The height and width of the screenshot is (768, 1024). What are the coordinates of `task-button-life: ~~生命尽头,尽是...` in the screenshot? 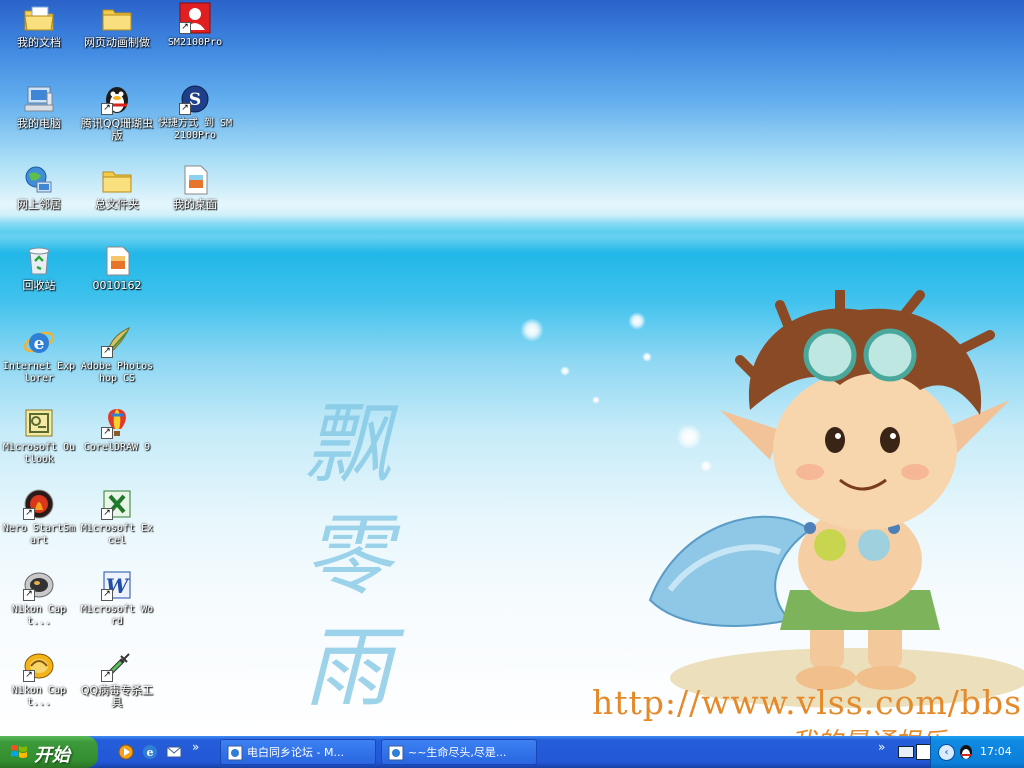 It's located at (459, 752).